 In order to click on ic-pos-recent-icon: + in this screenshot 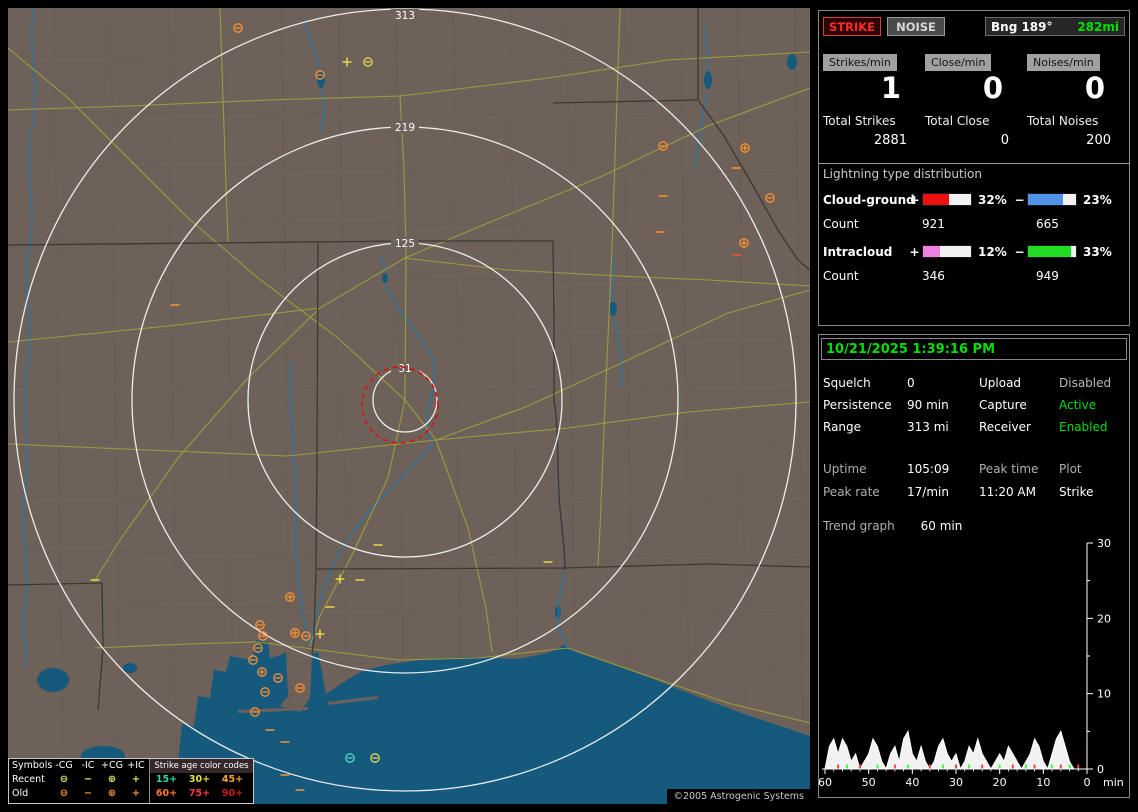, I will do `click(136, 779)`.